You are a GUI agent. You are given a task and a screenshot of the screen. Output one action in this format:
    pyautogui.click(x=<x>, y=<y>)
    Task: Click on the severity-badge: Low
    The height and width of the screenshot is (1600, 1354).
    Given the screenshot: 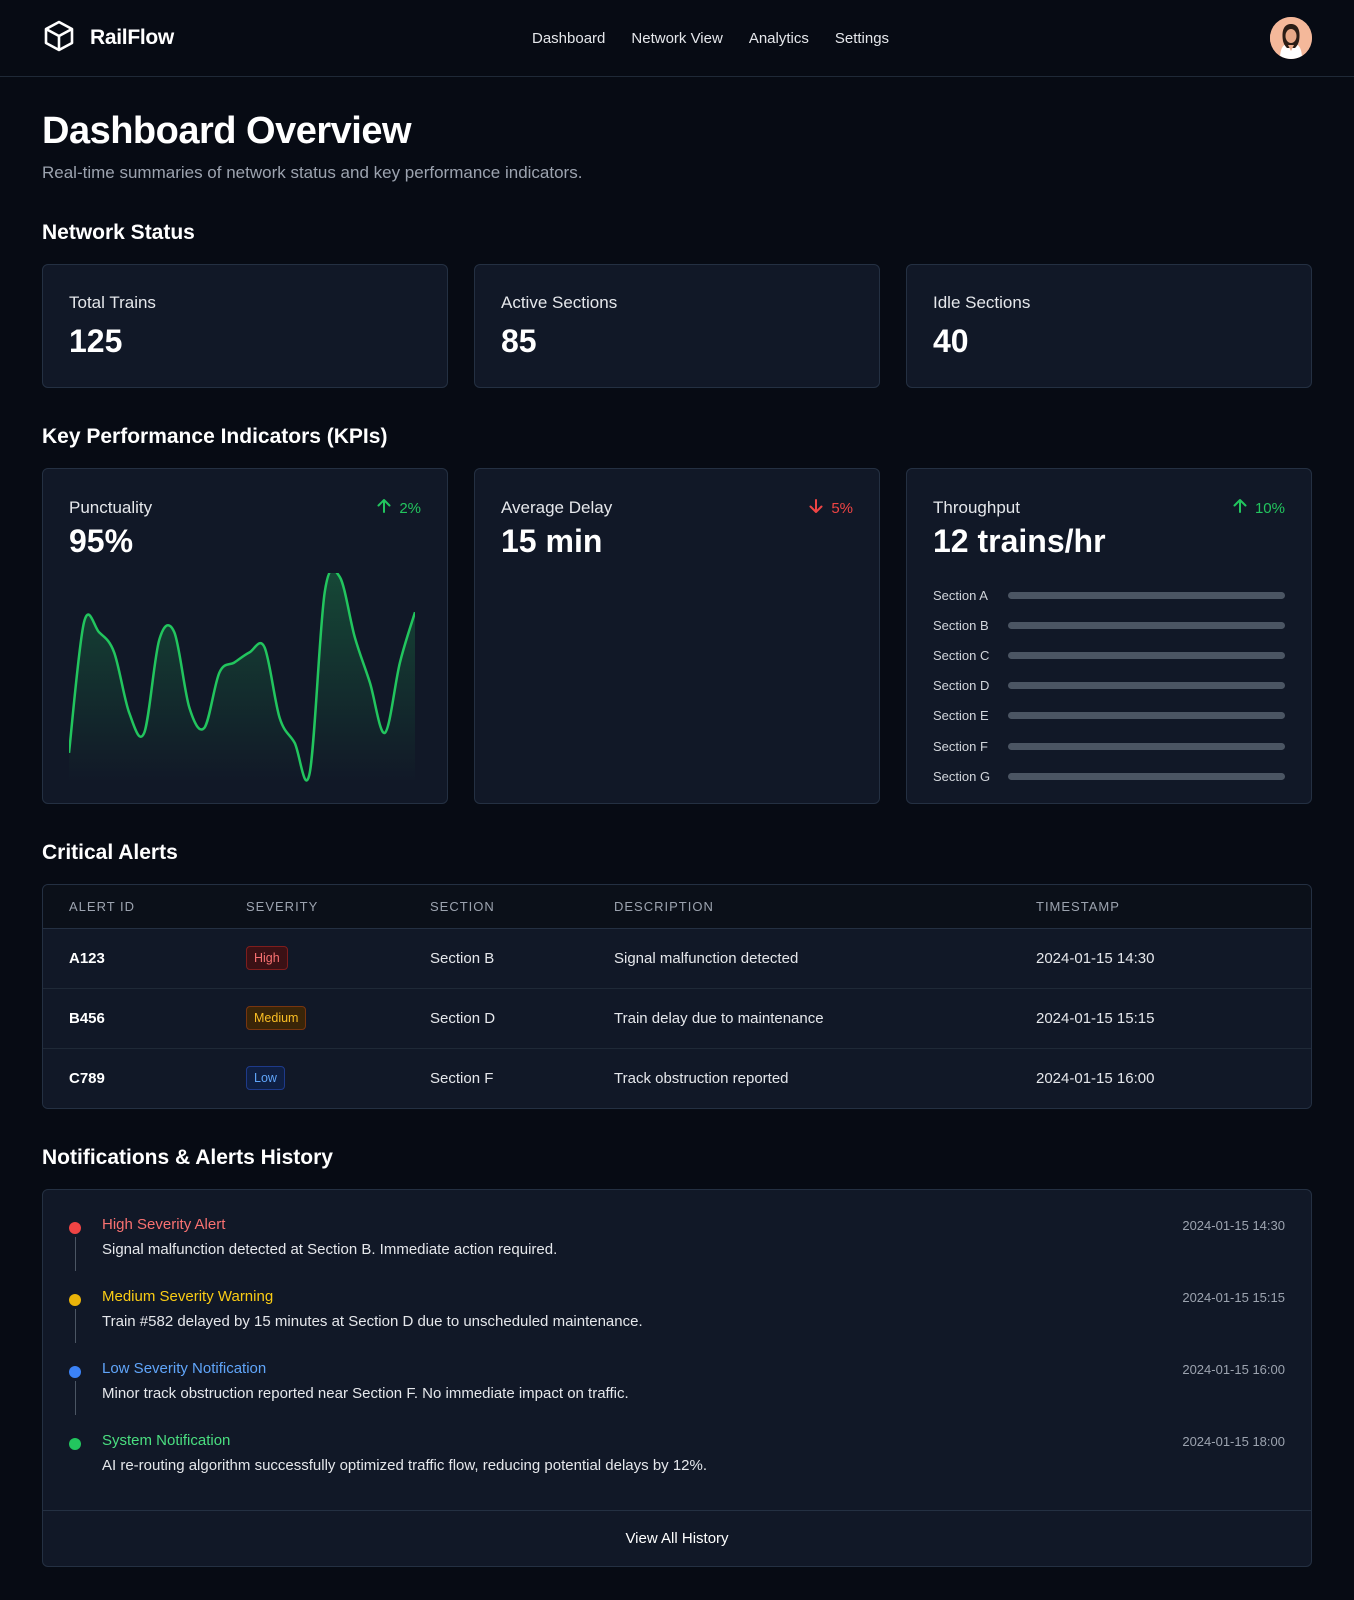 What is the action you would take?
    pyautogui.click(x=265, y=1078)
    